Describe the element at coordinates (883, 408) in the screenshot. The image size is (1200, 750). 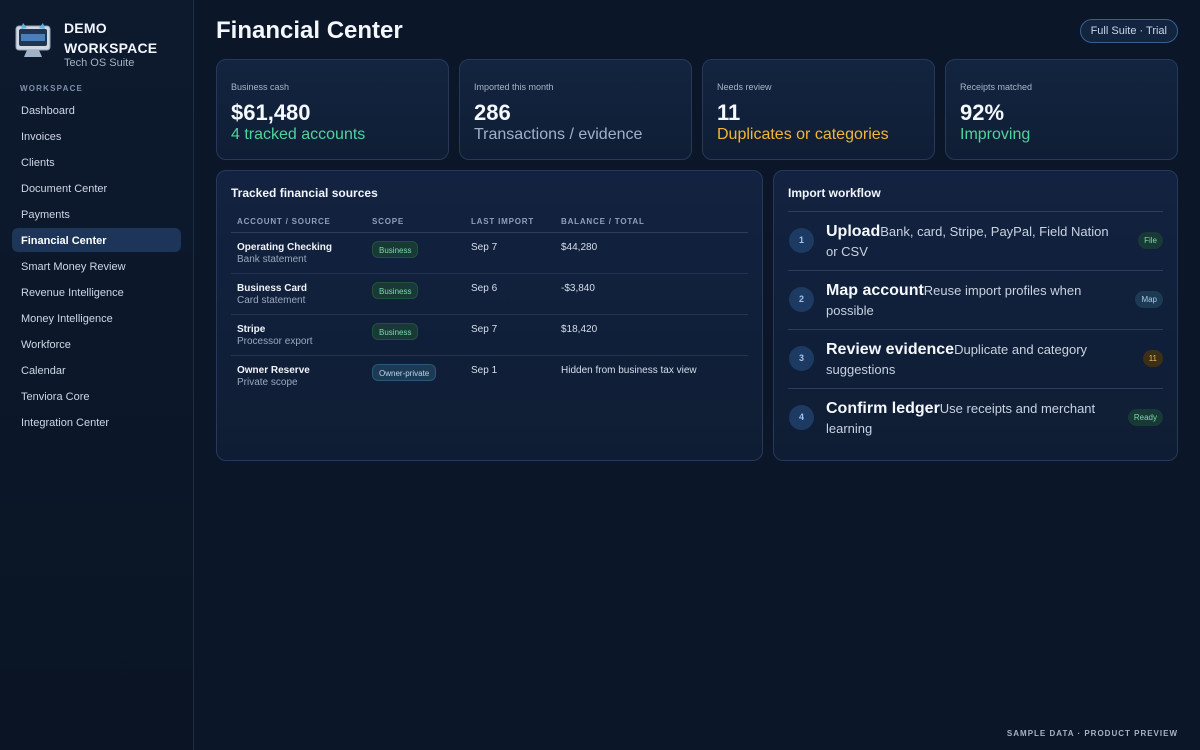
I see `step-title: Confirm ledger` at that location.